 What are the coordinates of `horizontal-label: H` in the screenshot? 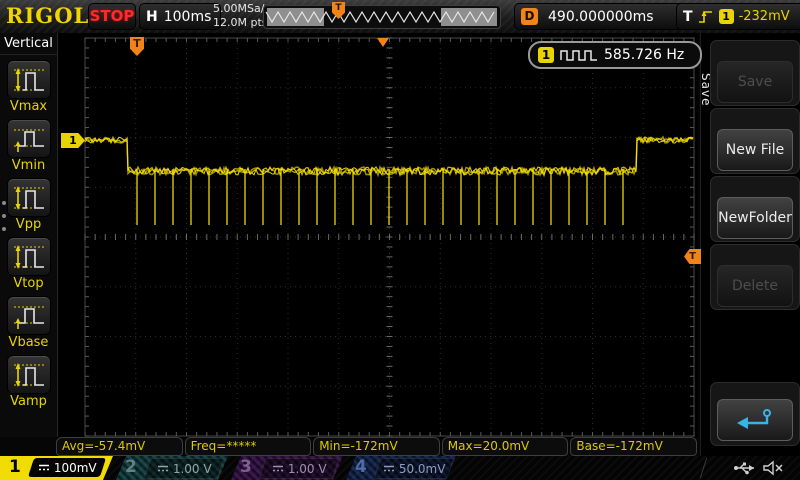 It's located at (152, 16).